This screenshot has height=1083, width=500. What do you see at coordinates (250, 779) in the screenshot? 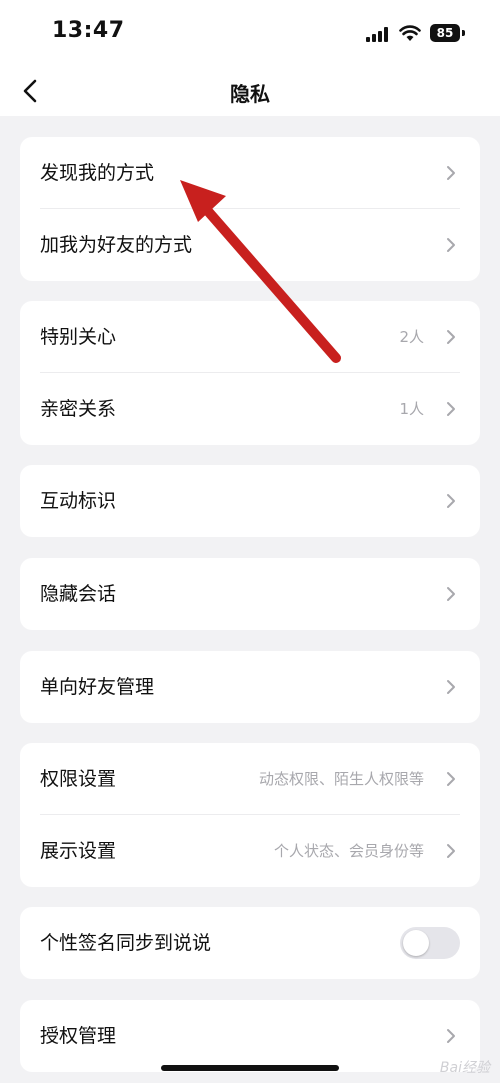
I see `row-permission-settings: 权限设置 动态权限、陌生人权限等` at bounding box center [250, 779].